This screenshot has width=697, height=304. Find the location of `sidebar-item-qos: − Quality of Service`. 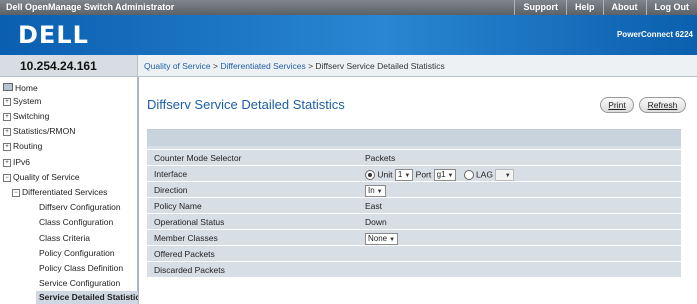

sidebar-item-qos: − Quality of Service is located at coordinates (41, 177).